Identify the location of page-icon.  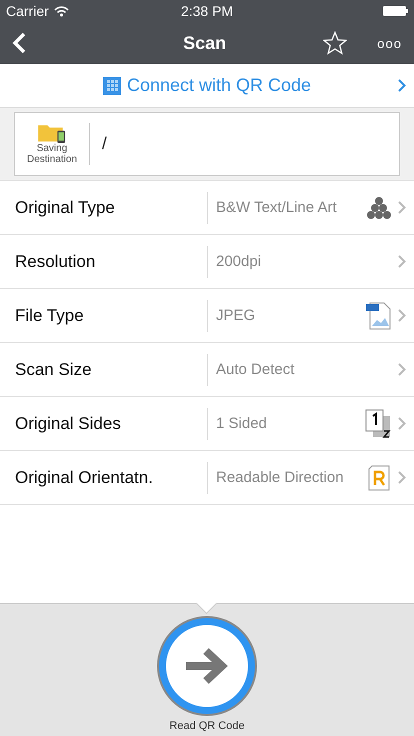
(379, 477).